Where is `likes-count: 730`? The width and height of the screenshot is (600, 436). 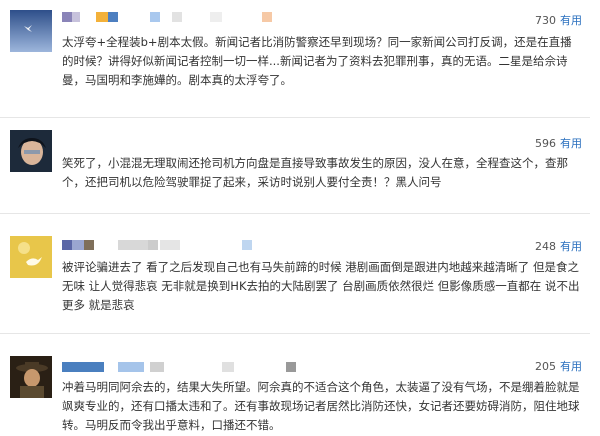 likes-count: 730 is located at coordinates (545, 20).